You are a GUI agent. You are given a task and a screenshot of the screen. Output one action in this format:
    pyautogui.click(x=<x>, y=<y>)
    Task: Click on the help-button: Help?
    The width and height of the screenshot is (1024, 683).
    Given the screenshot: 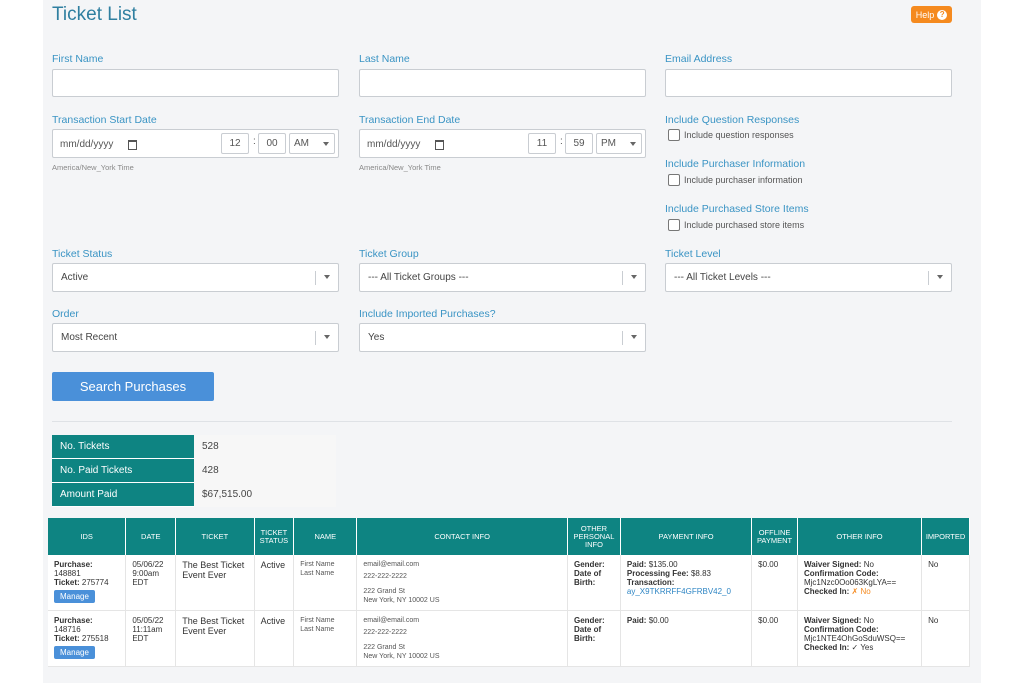 What is the action you would take?
    pyautogui.click(x=931, y=14)
    